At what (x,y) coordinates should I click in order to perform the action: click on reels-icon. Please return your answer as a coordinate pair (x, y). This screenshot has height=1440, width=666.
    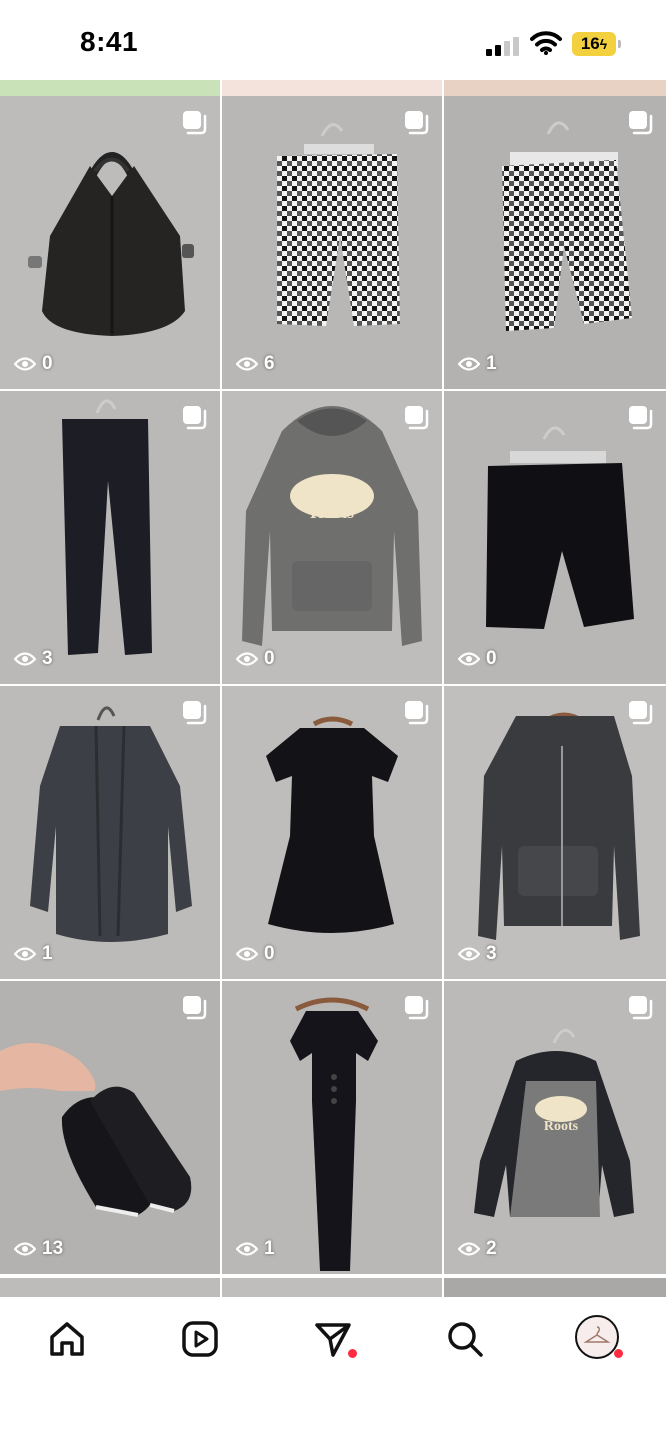
    Looking at the image, I should click on (200, 1339).